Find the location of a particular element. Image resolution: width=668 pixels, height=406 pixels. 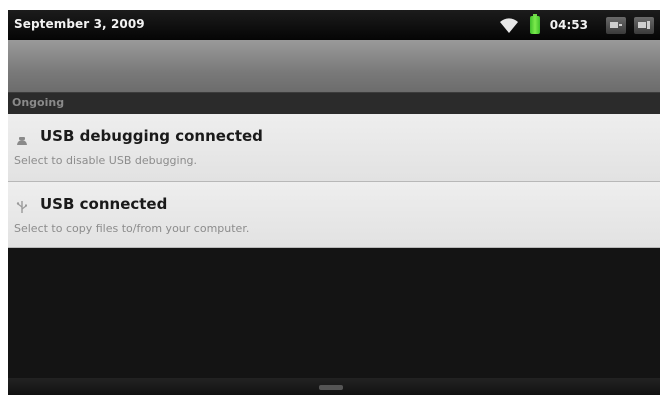

notification-header-band is located at coordinates (334, 66).